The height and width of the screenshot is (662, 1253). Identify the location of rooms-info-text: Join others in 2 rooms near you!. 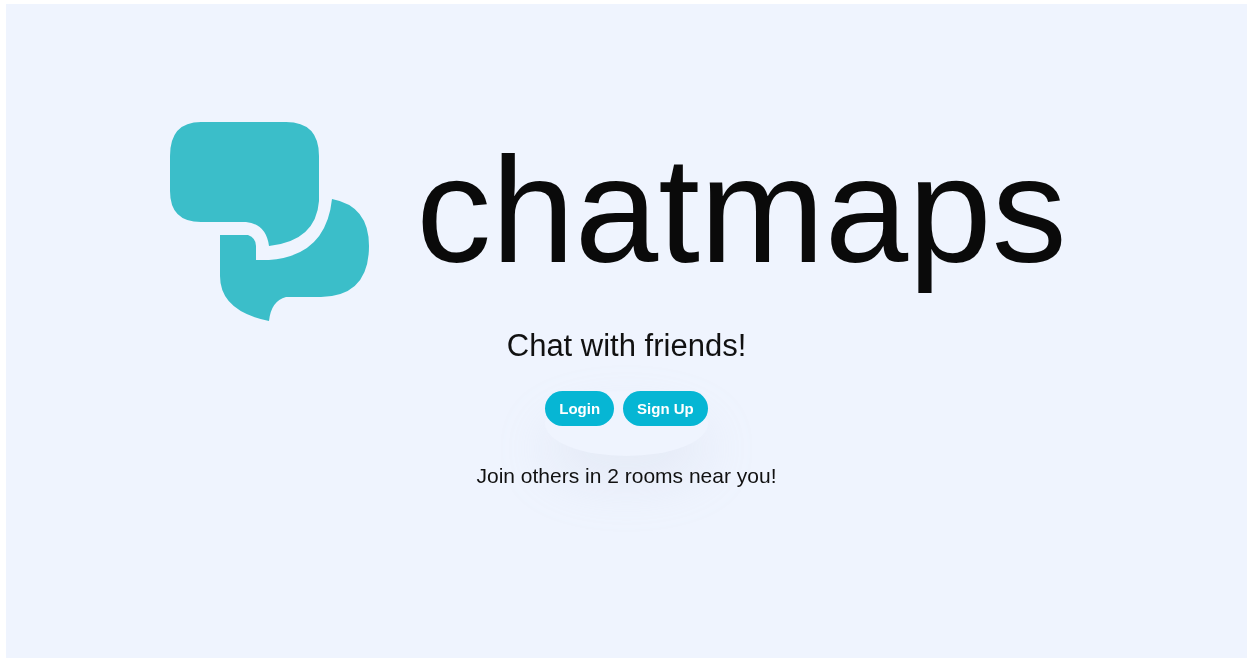
(626, 476).